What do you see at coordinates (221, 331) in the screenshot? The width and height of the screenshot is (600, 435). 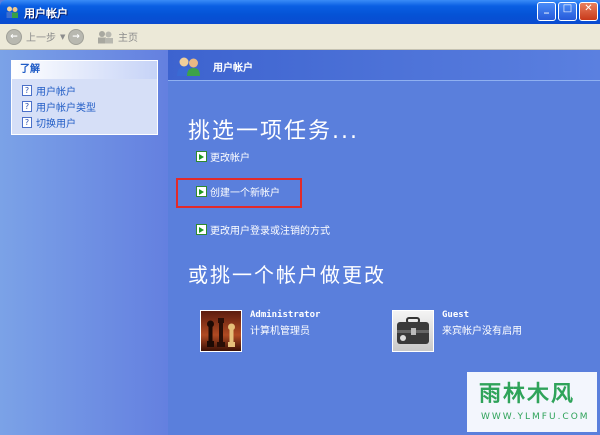 I see `chess-pieces-avatar-icon` at bounding box center [221, 331].